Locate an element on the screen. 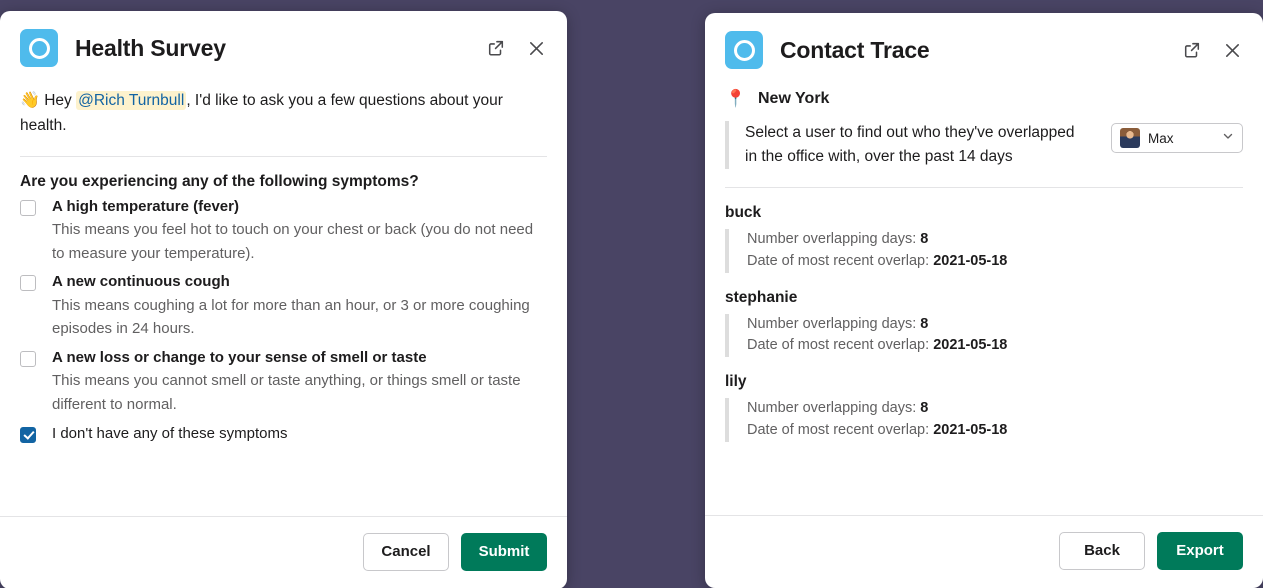 The image size is (1263, 588). back-button: Back is located at coordinates (1102, 551).